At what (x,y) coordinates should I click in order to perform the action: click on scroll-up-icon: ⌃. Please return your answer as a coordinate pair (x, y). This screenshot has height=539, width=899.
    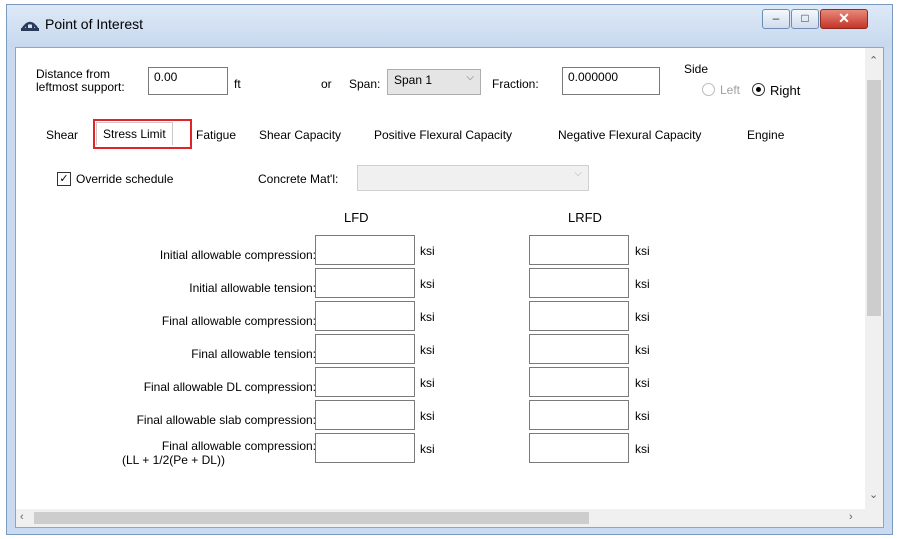
    Looking at the image, I should click on (873, 60).